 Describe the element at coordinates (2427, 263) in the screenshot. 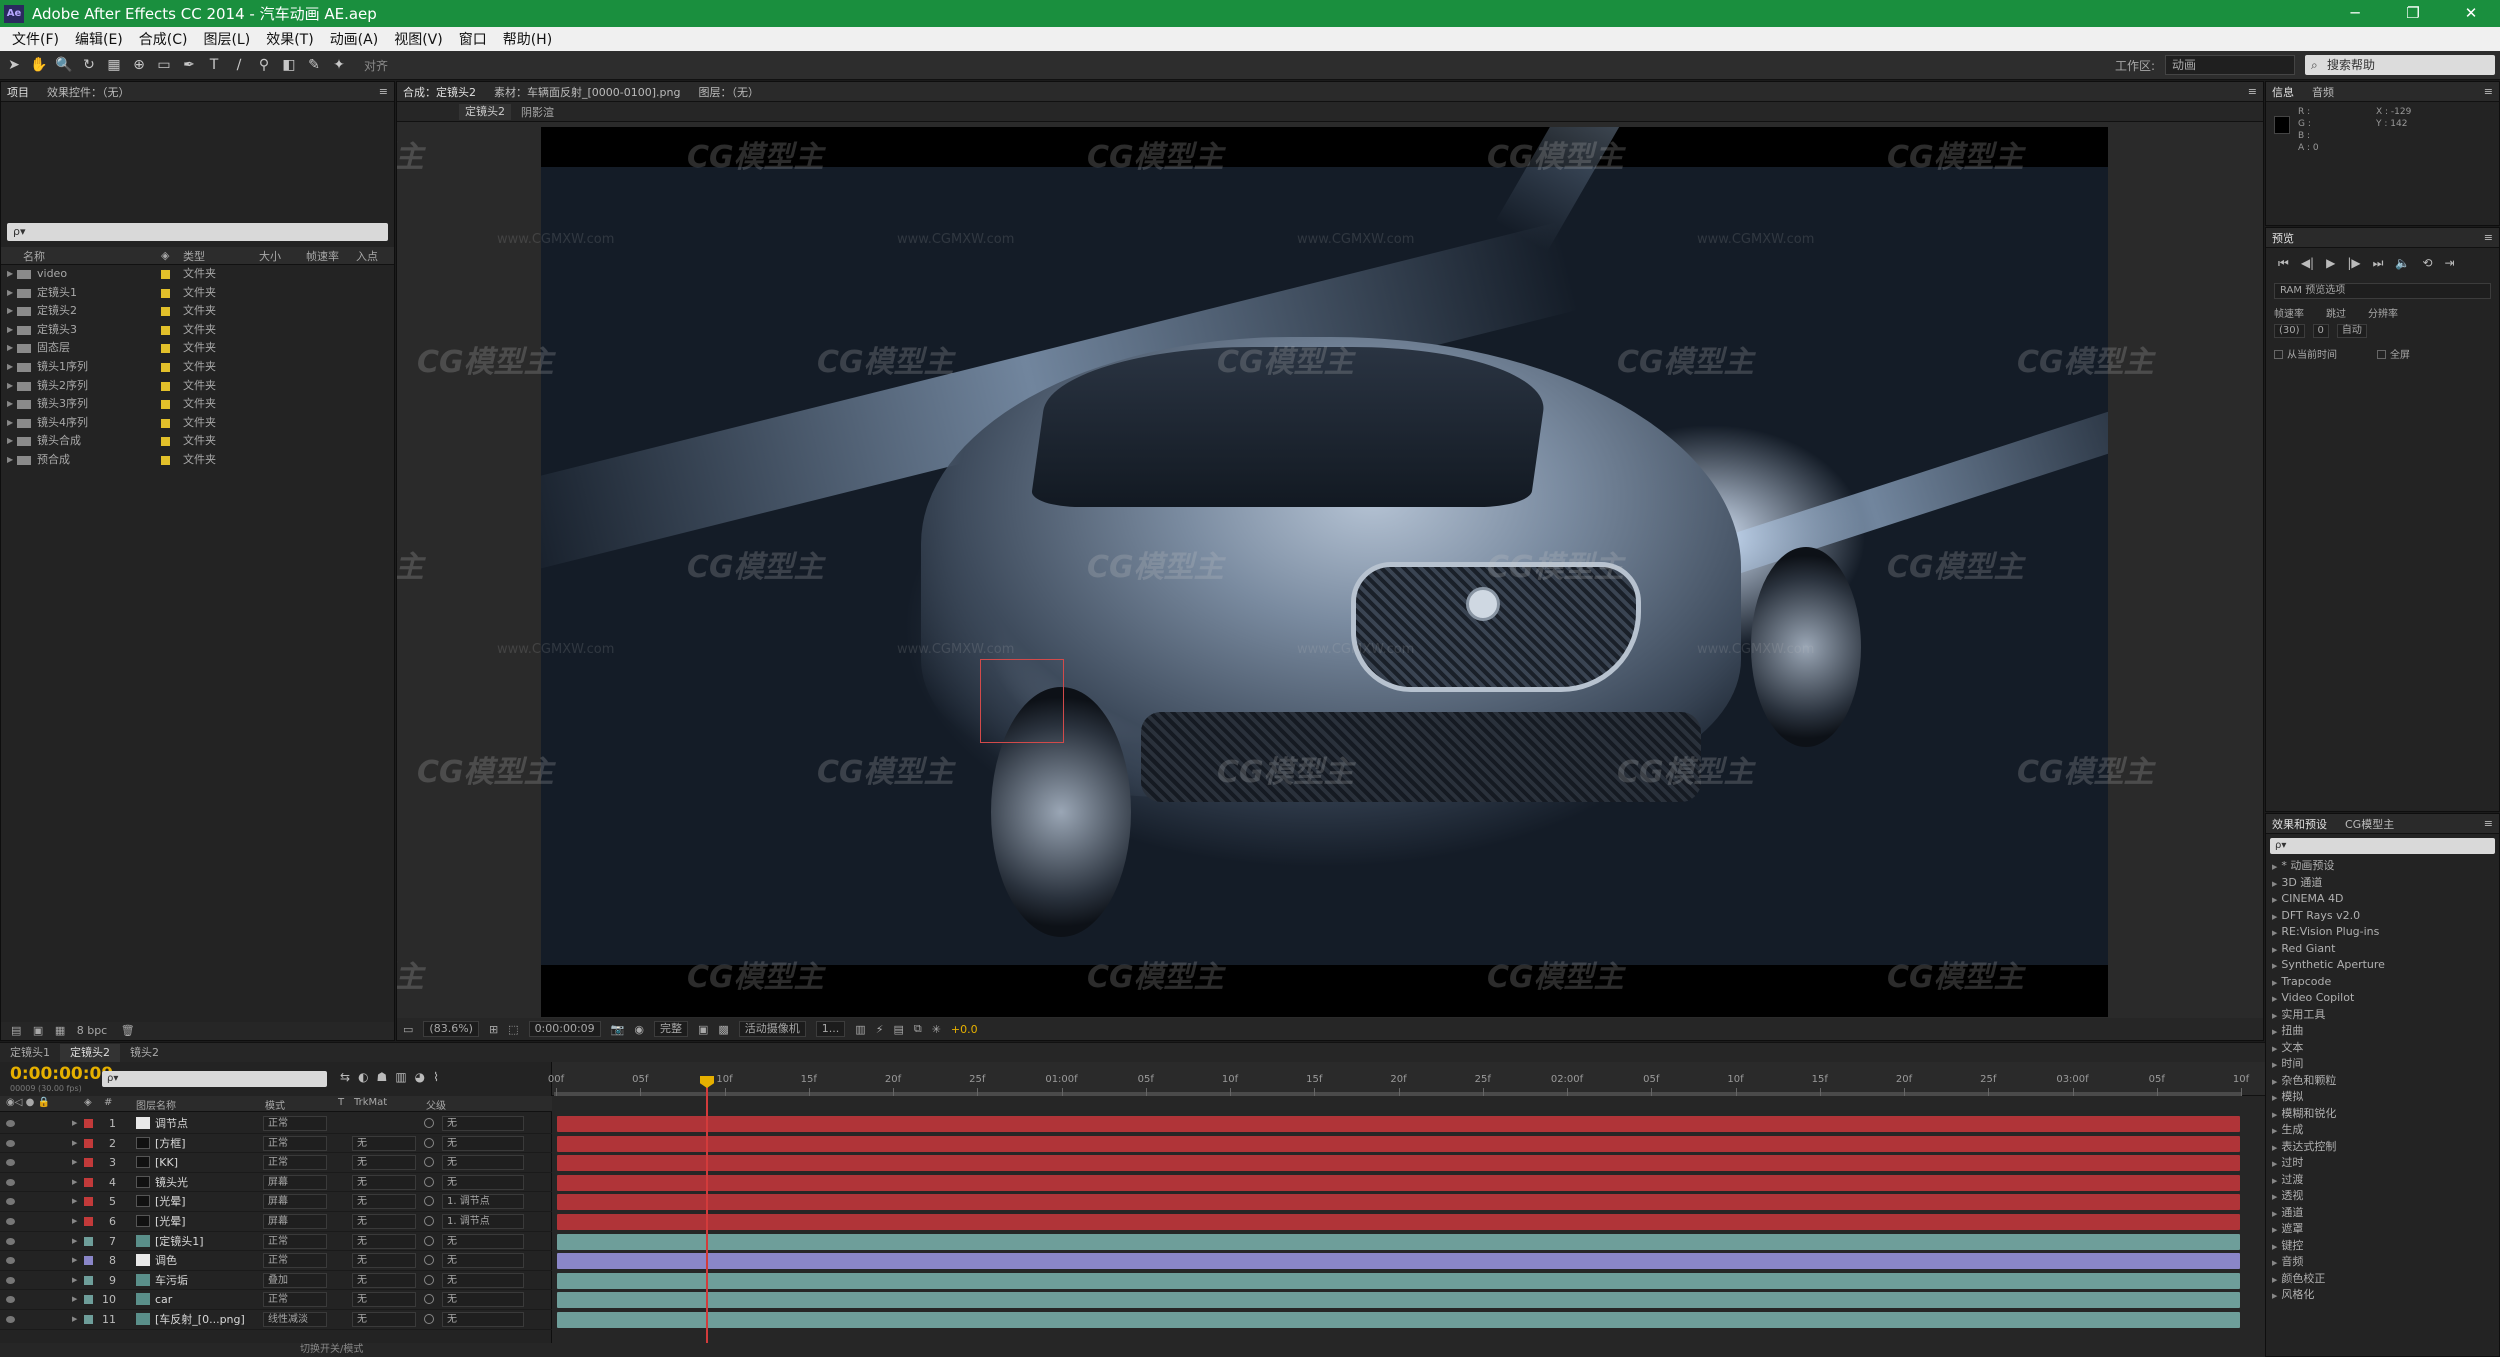

I see `loop-icon: ⟲` at that location.